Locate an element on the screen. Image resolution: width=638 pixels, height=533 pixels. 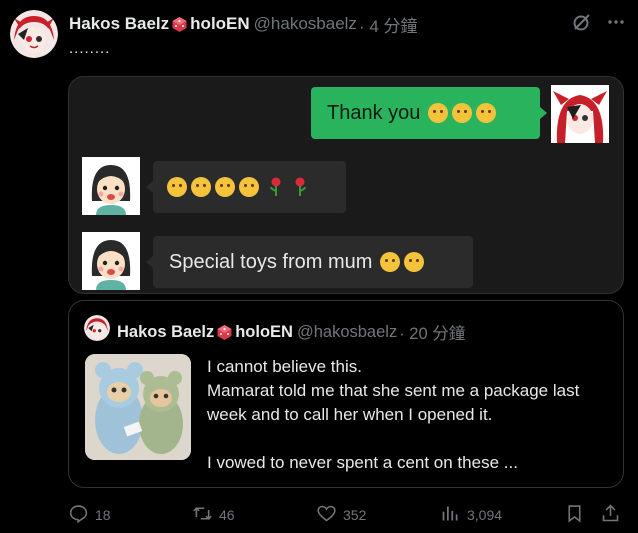
quoted-author-name: Hakos Baelz is located at coordinates (166, 331).